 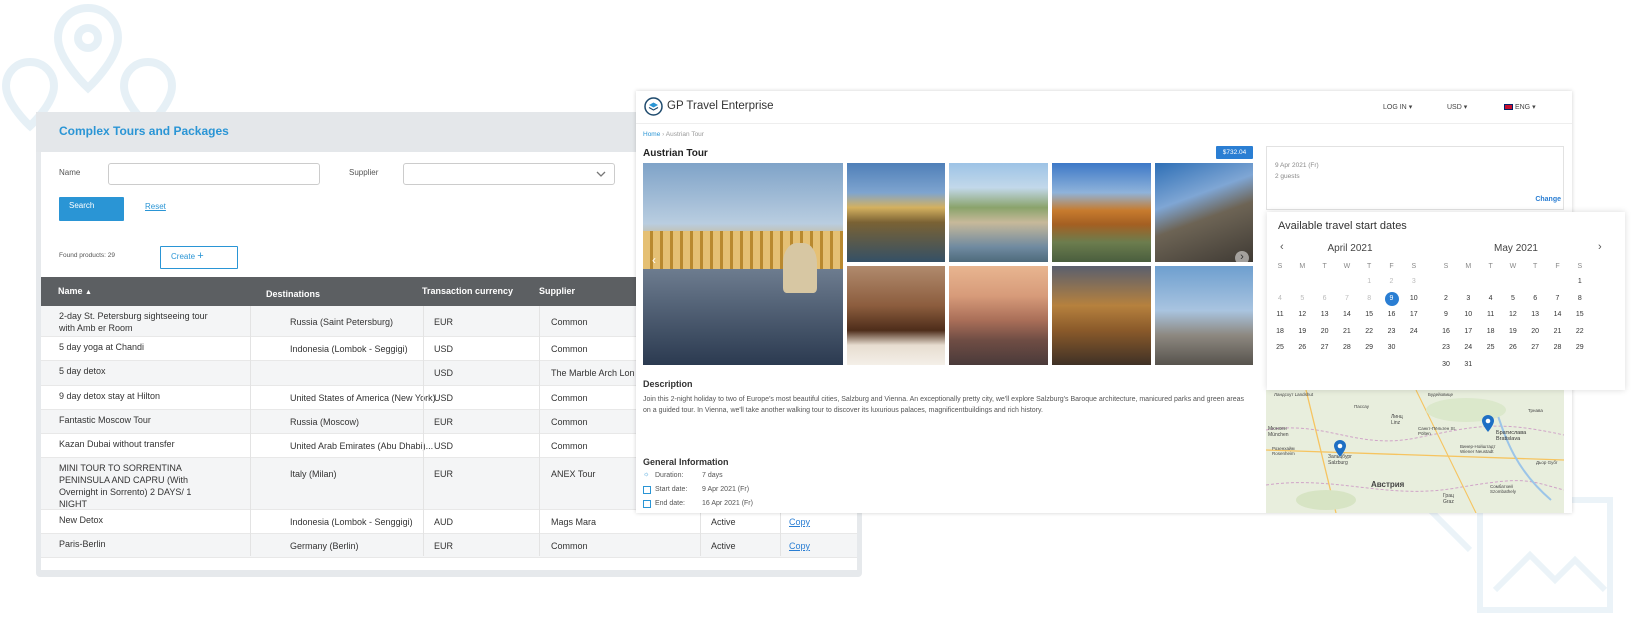 What do you see at coordinates (1491, 299) in the screenshot?
I see `calendar-day: 4` at bounding box center [1491, 299].